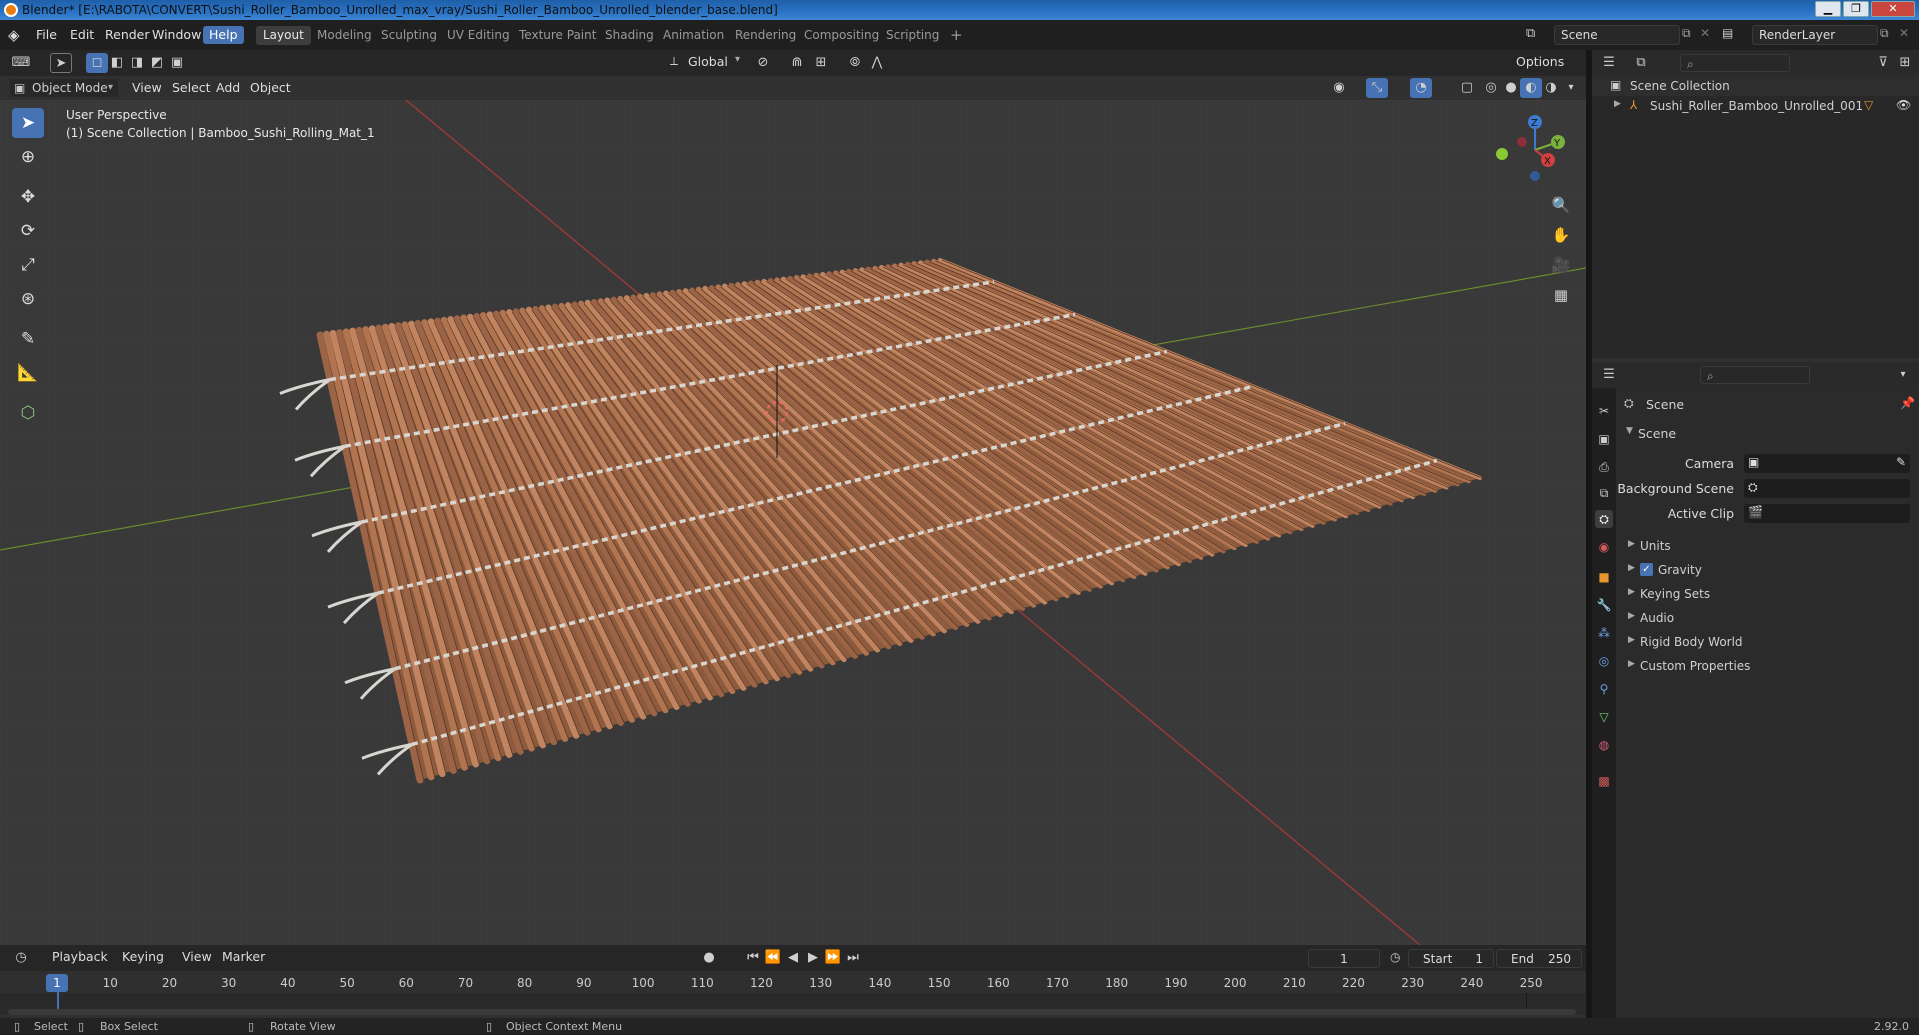 The image size is (1919, 1035). I want to click on tab-sculpting: Sculpting, so click(409, 35).